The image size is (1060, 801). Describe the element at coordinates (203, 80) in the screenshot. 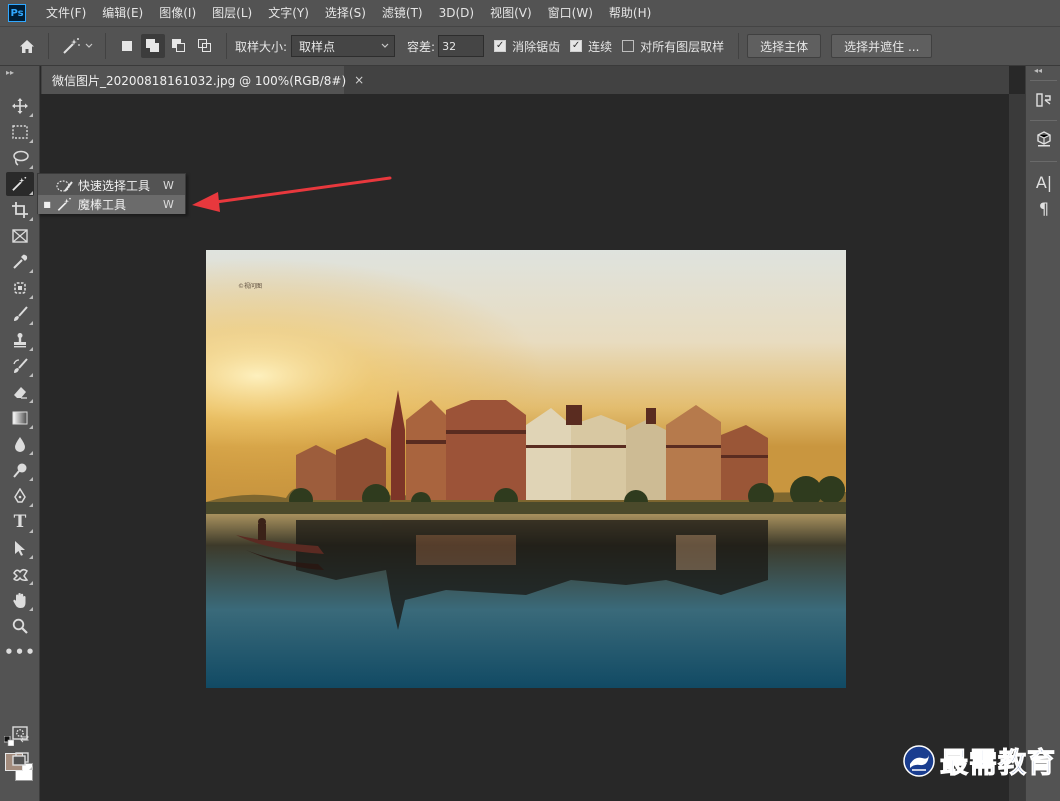

I see `document-tab: 微信图片_20200818161032.jpg @ 100%(RGB/8#) ×` at that location.